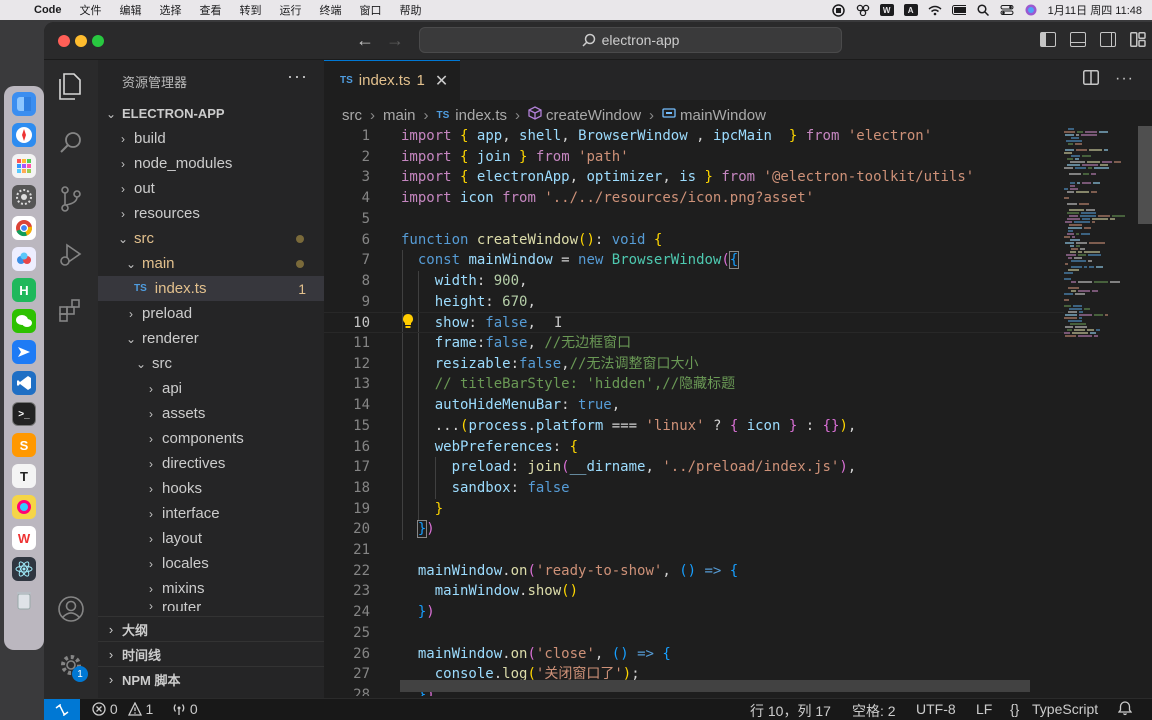 This screenshot has height=720, width=1152. Describe the element at coordinates (211, 338) in the screenshot. I see `folder-renderer: ⌄ renderer` at that location.